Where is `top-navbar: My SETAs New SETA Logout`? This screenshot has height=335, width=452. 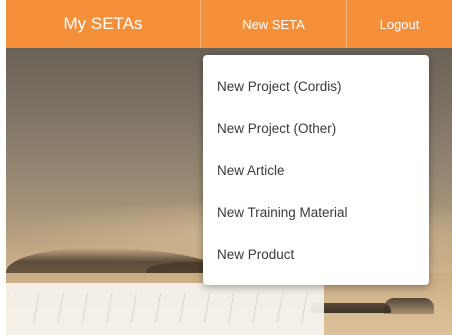
top-navbar: My SETAs New SETA Logout is located at coordinates (229, 24).